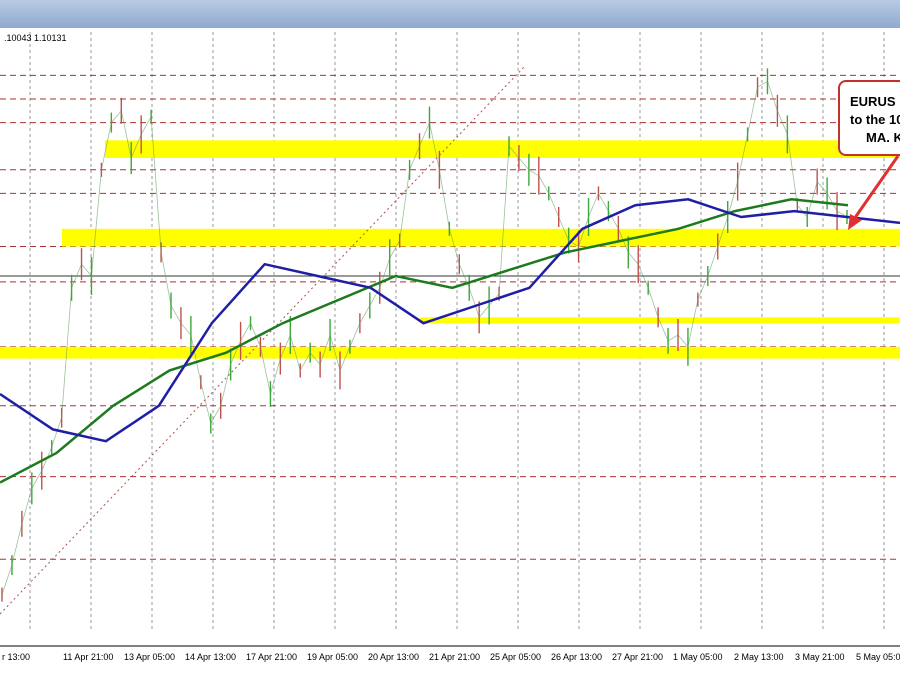  Describe the element at coordinates (454, 657) in the screenshot. I see `x-tick-label: 21 Apr 21:00` at that location.